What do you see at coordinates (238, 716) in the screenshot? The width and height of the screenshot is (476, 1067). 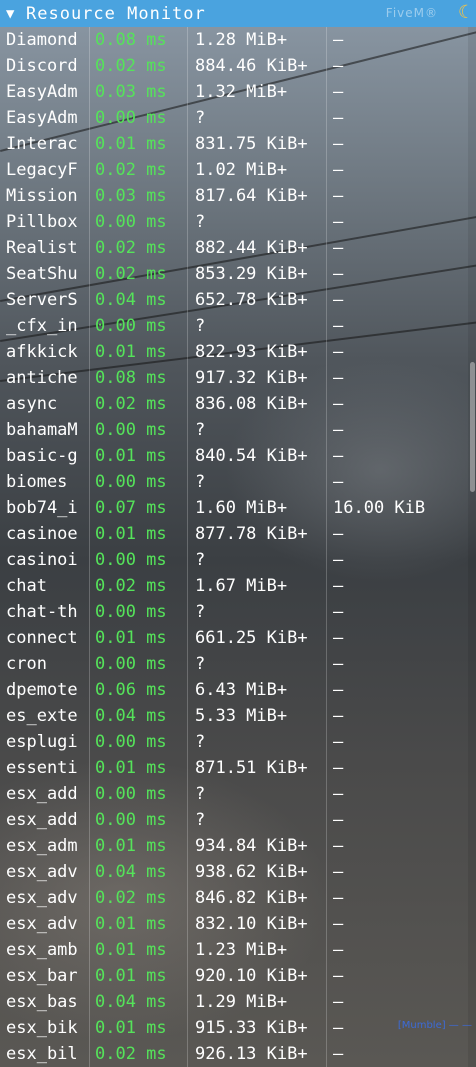 I see `table-row: es_exte 0.04 ms 5.33 MiB+ –` at bounding box center [238, 716].